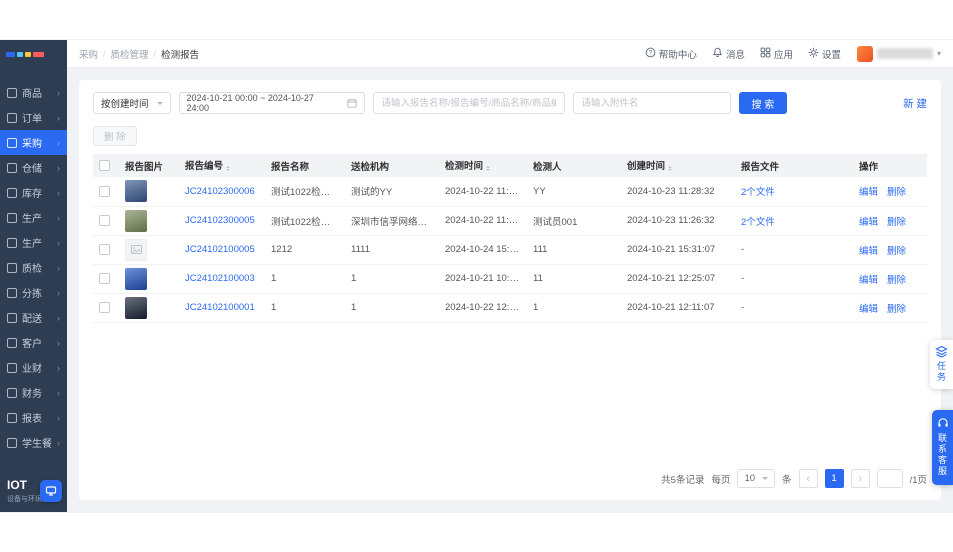 The image size is (953, 552). What do you see at coordinates (132, 103) in the screenshot?
I see `time-type-select: 按创建时间` at bounding box center [132, 103].